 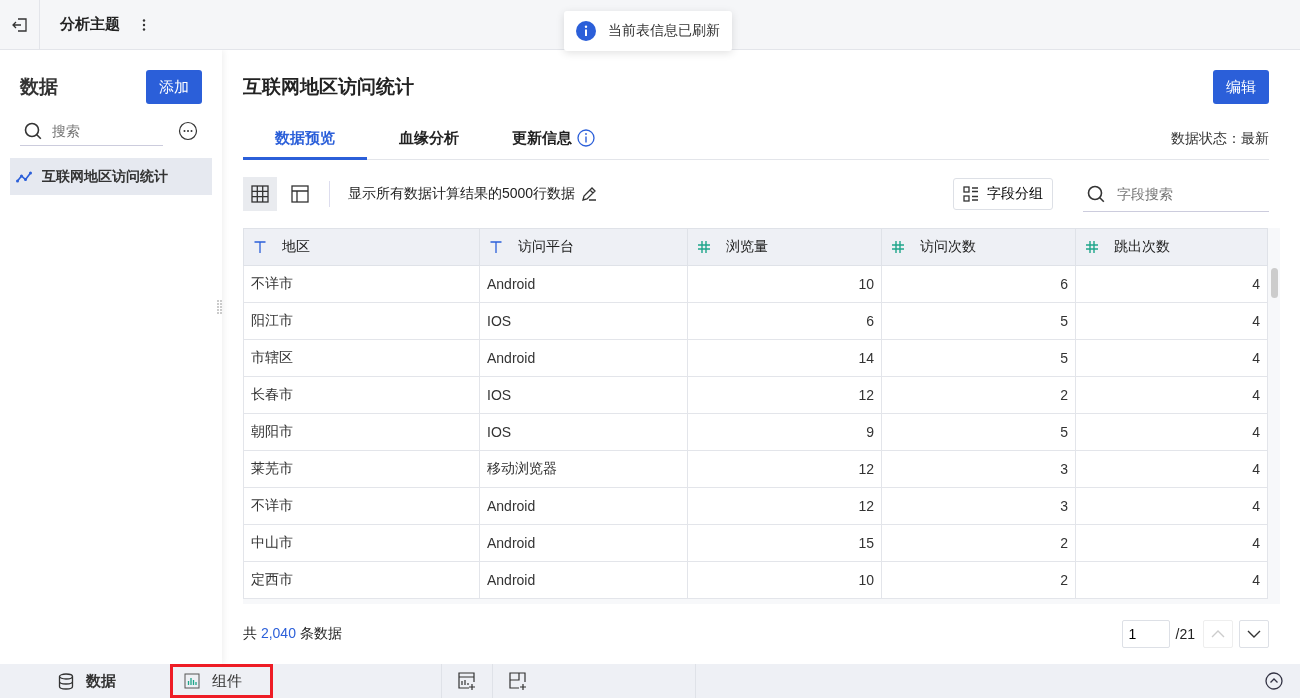 I want to click on table-cell: 中山市, so click(x=361, y=543).